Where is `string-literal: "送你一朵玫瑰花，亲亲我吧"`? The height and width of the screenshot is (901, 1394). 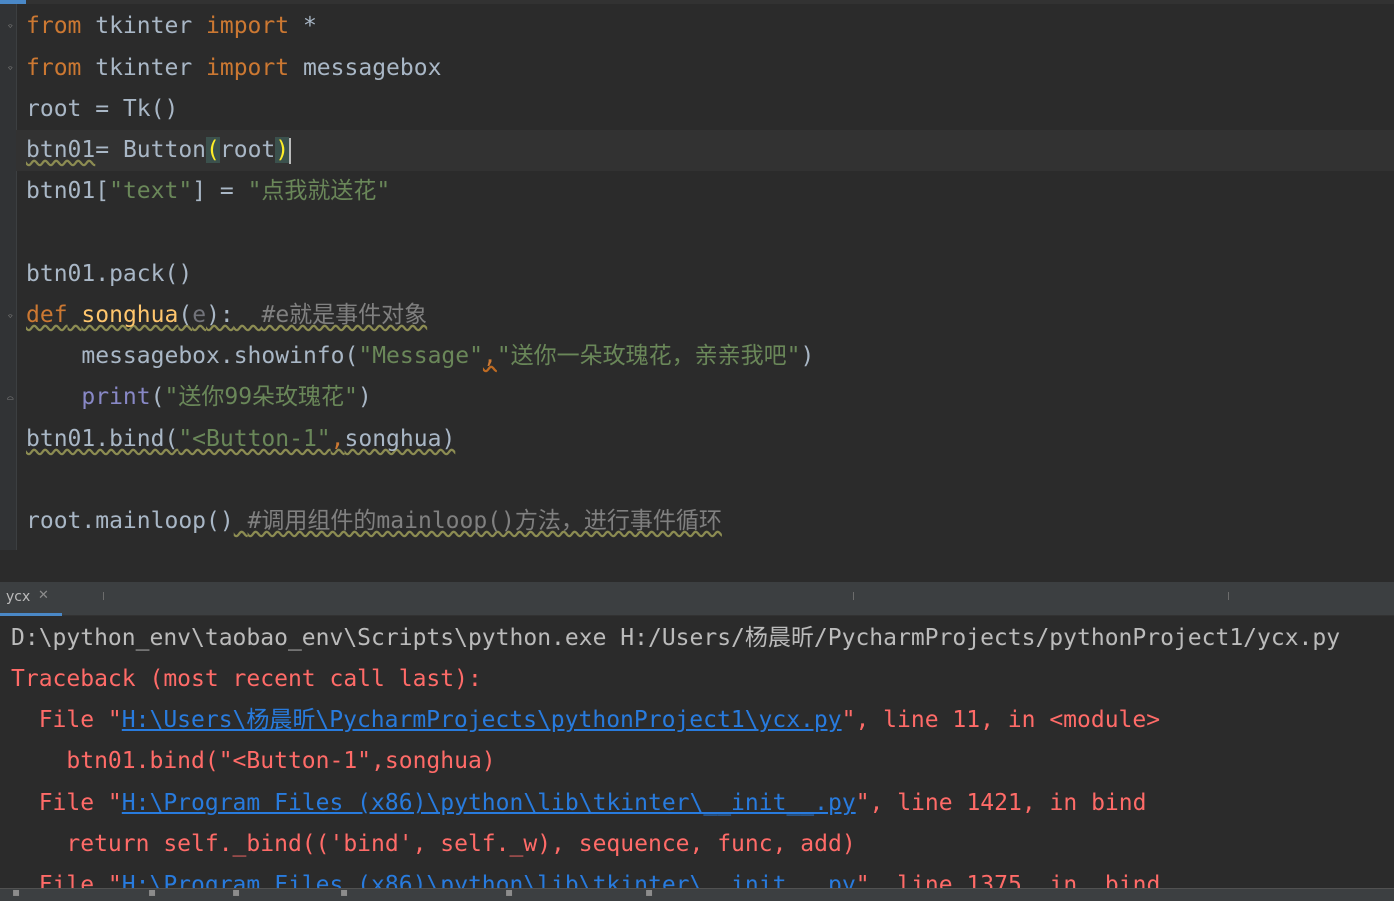
string-literal: "送你一朵玫瑰花，亲亲我吧" is located at coordinates (648, 356).